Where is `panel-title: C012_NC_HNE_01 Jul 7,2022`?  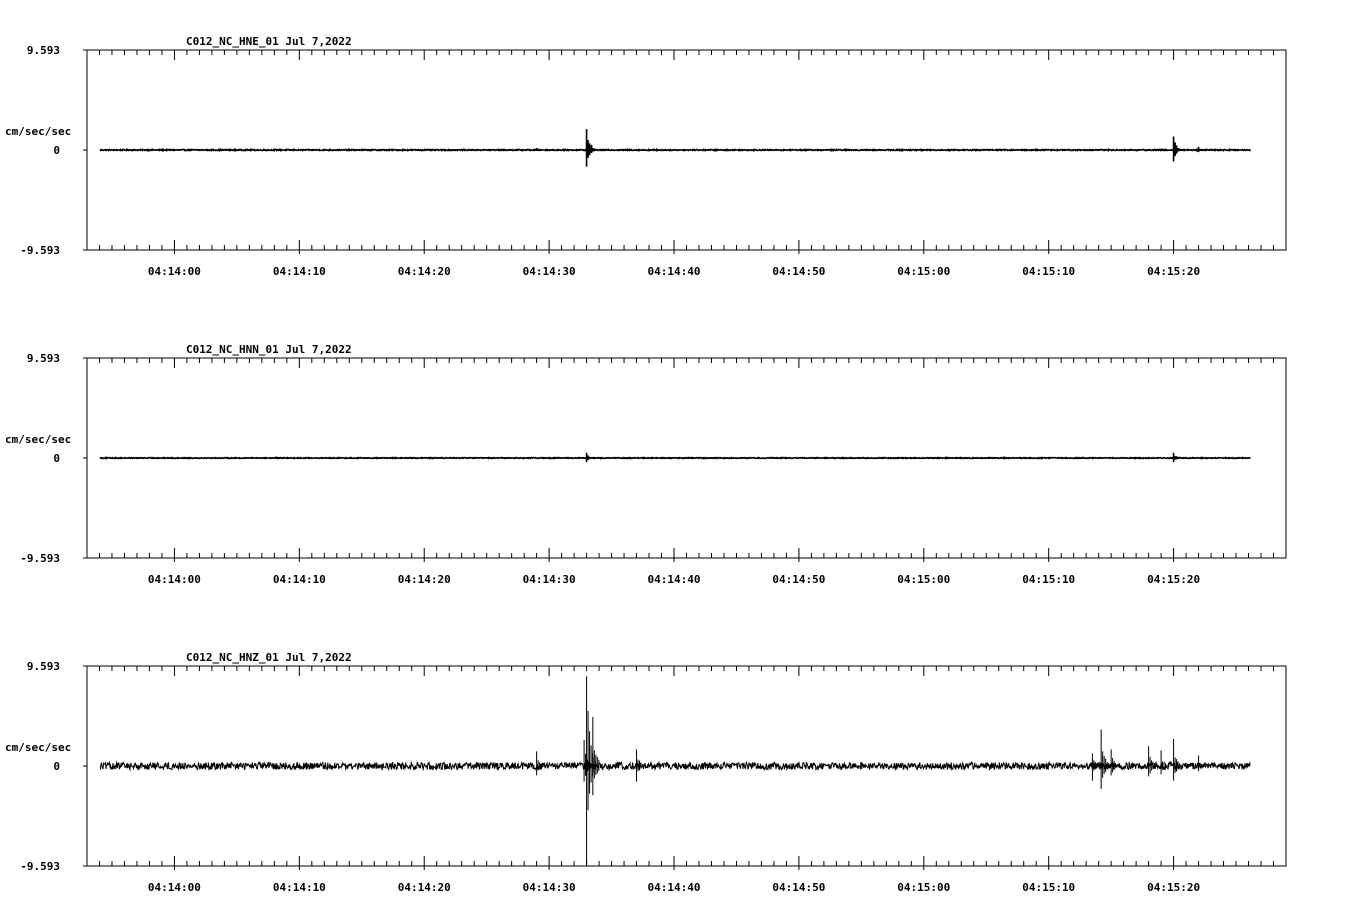 panel-title: C012_NC_HNE_01 Jul 7,2022 is located at coordinates (269, 41).